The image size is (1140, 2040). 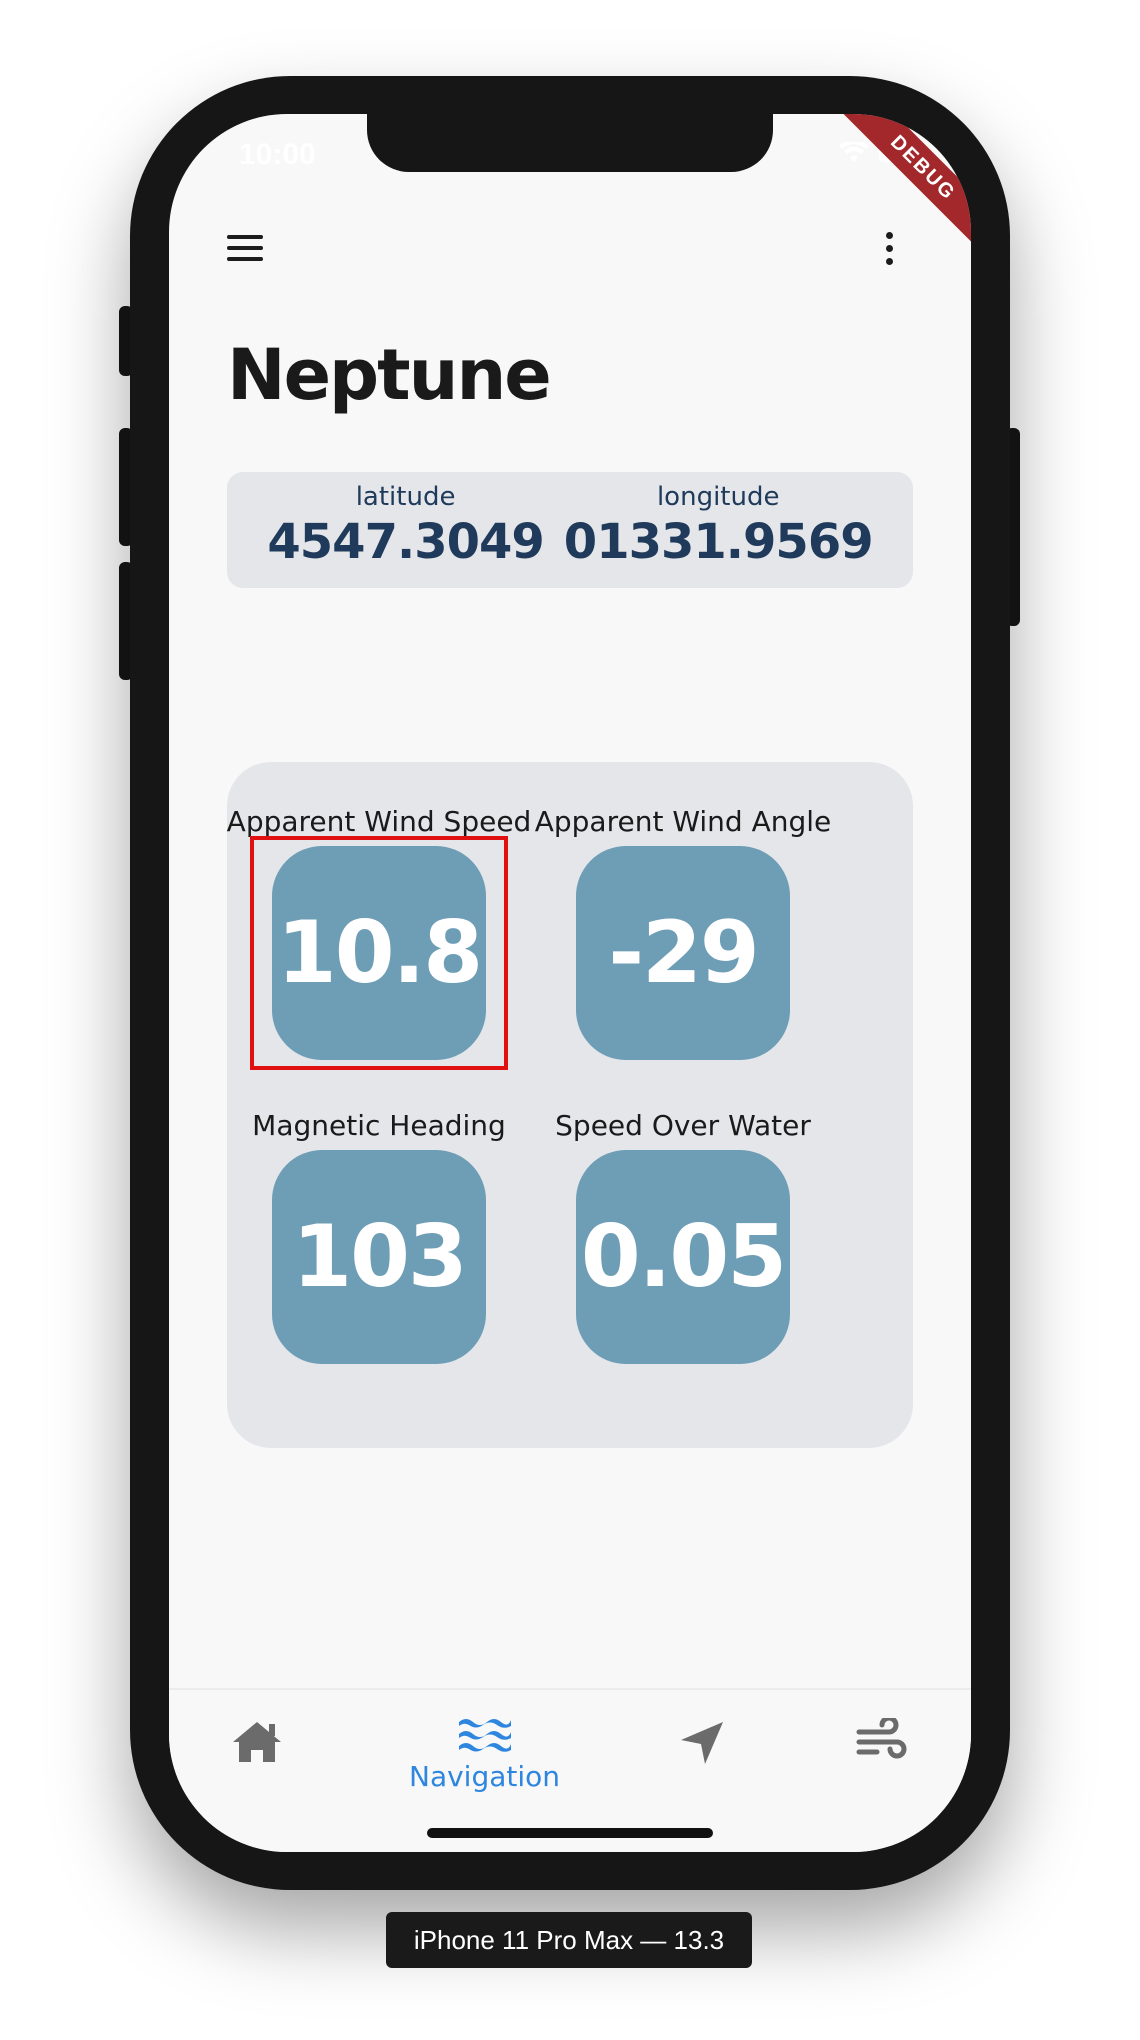 What do you see at coordinates (379, 1125) in the screenshot?
I see `gauge-label: Magnetic Heading` at bounding box center [379, 1125].